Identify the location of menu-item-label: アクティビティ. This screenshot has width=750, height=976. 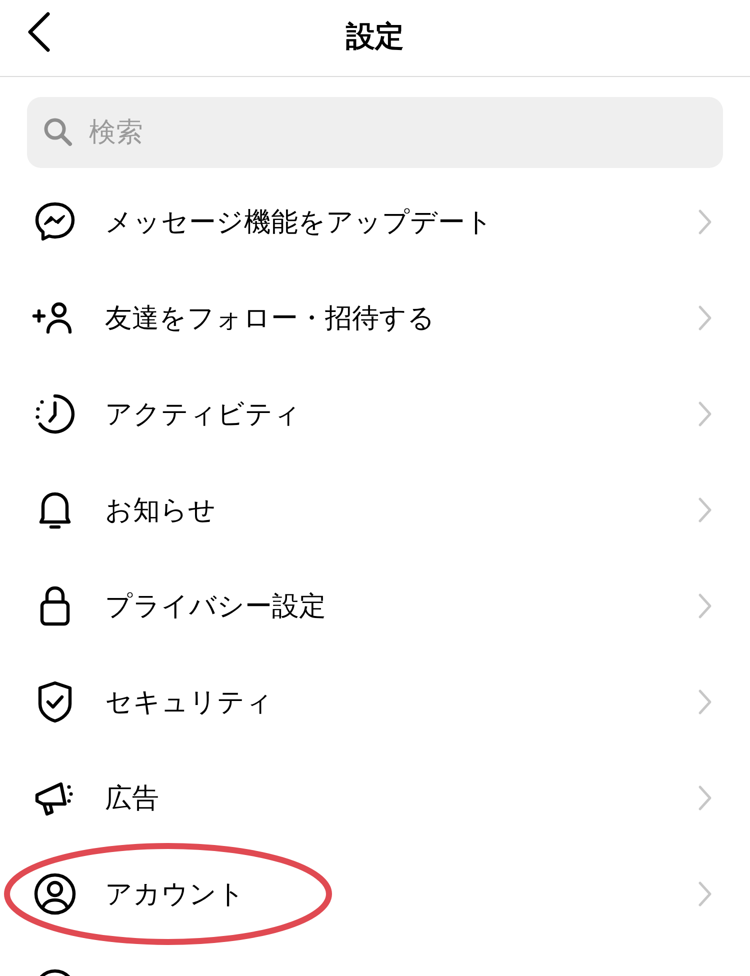
(401, 414).